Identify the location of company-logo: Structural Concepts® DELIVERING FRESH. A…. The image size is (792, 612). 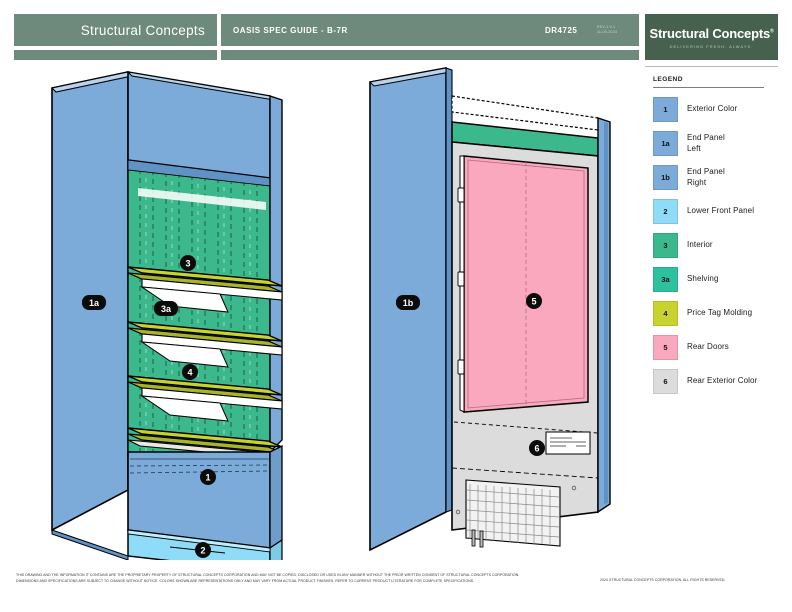
(711, 37).